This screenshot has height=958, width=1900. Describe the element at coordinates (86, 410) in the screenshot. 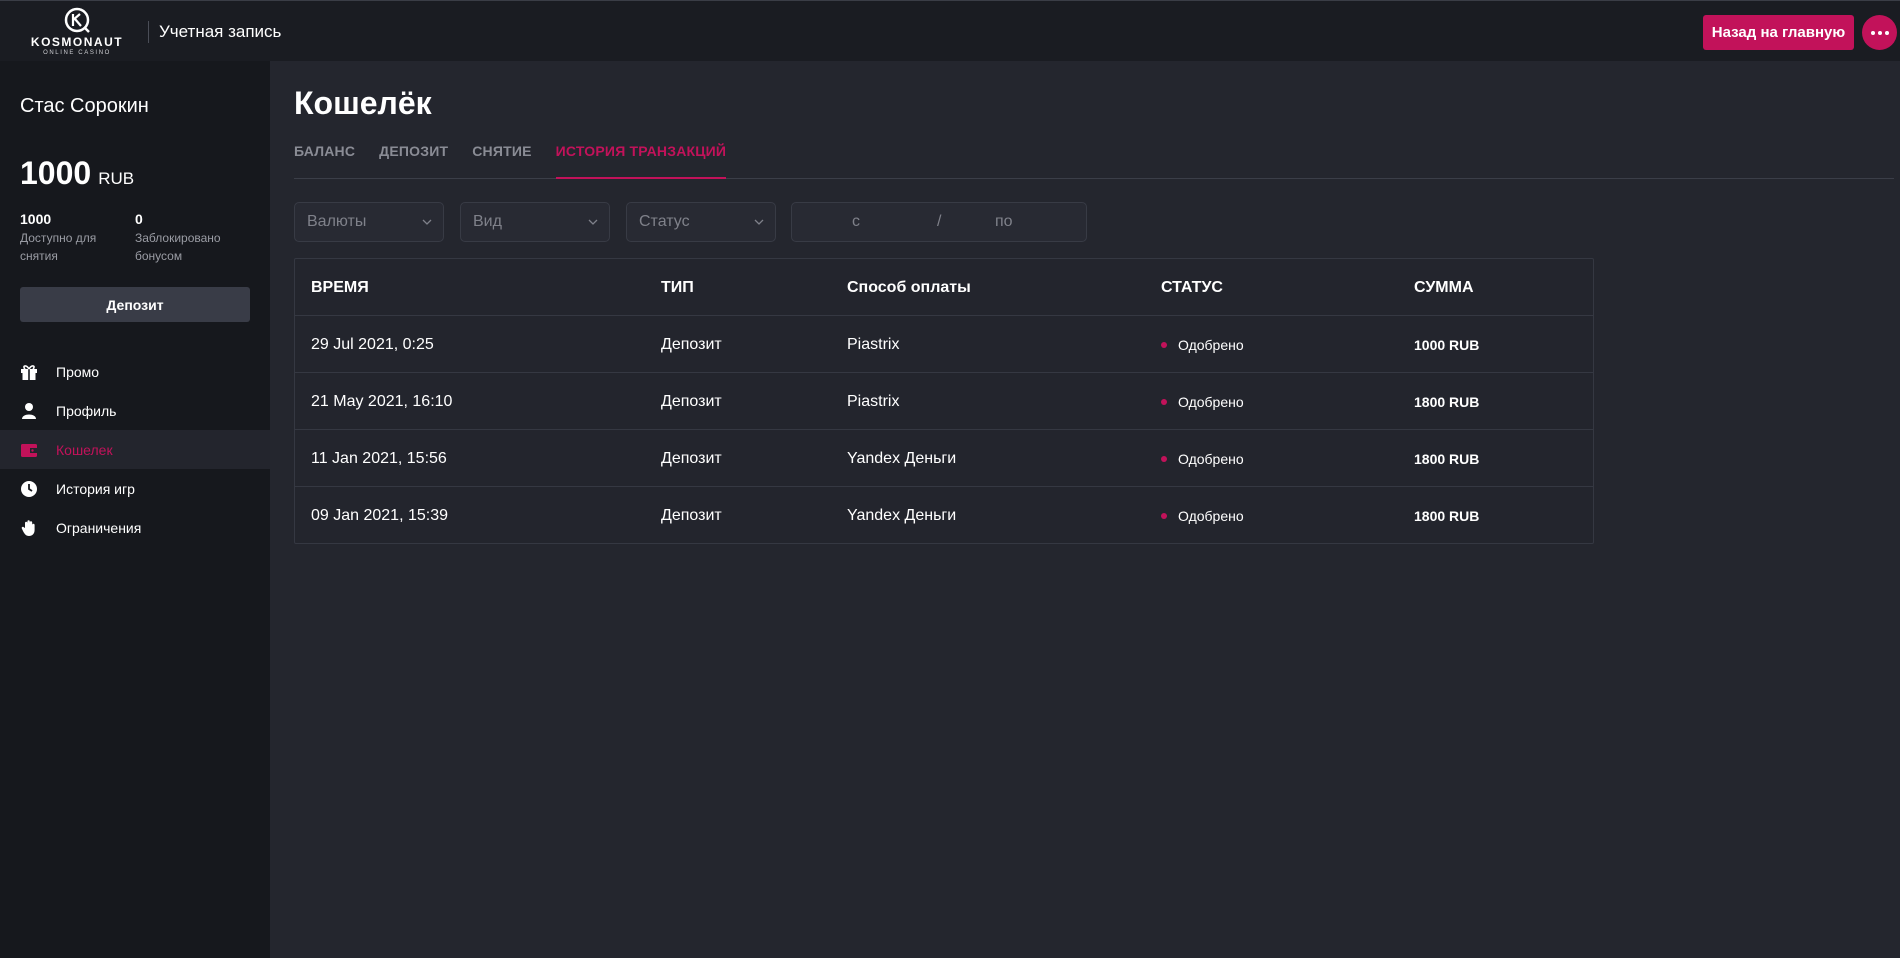

I see `sidebar-item-label: Профиль` at that location.